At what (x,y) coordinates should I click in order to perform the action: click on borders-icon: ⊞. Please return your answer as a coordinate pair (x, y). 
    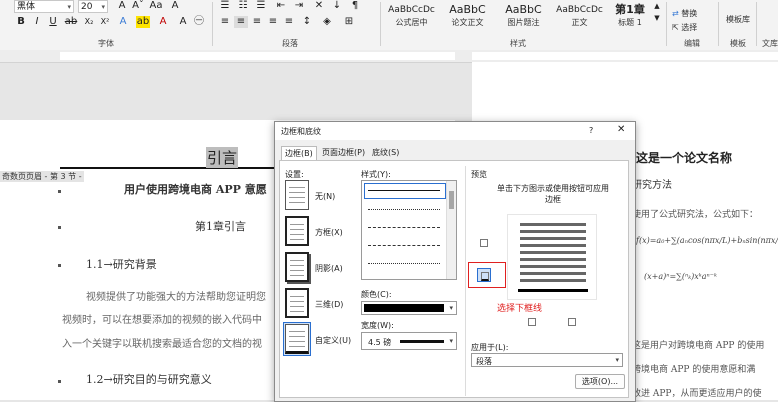
    Looking at the image, I should click on (349, 22).